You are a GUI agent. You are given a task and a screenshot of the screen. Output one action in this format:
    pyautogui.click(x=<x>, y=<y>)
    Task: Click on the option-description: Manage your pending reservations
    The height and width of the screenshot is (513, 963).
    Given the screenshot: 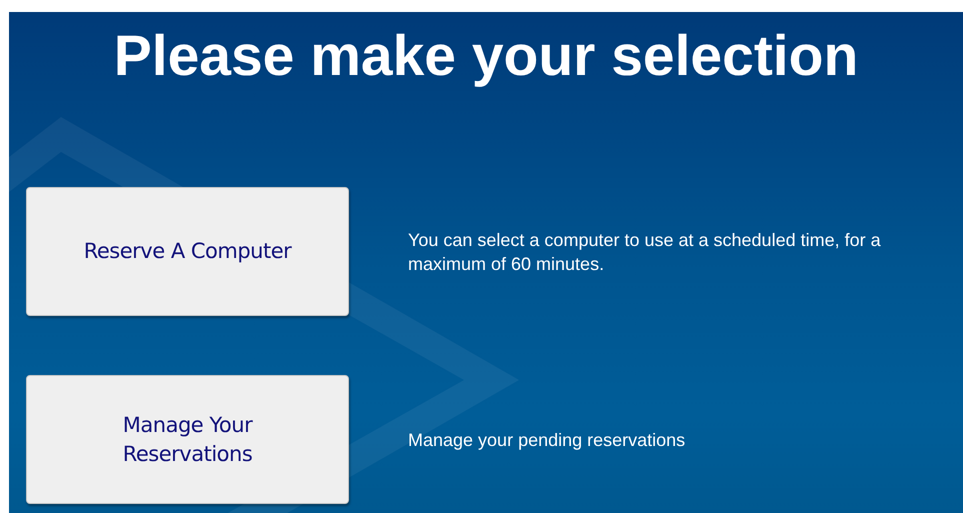 What is the action you would take?
    pyautogui.click(x=547, y=440)
    